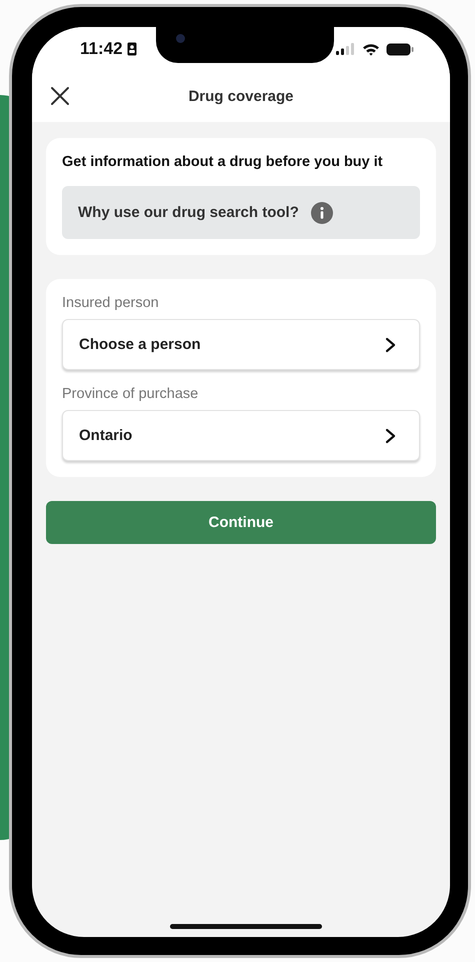 This screenshot has width=475, height=962. Describe the element at coordinates (223, 162) in the screenshot. I see `card-heading: Get information about a drug before you buy it` at that location.